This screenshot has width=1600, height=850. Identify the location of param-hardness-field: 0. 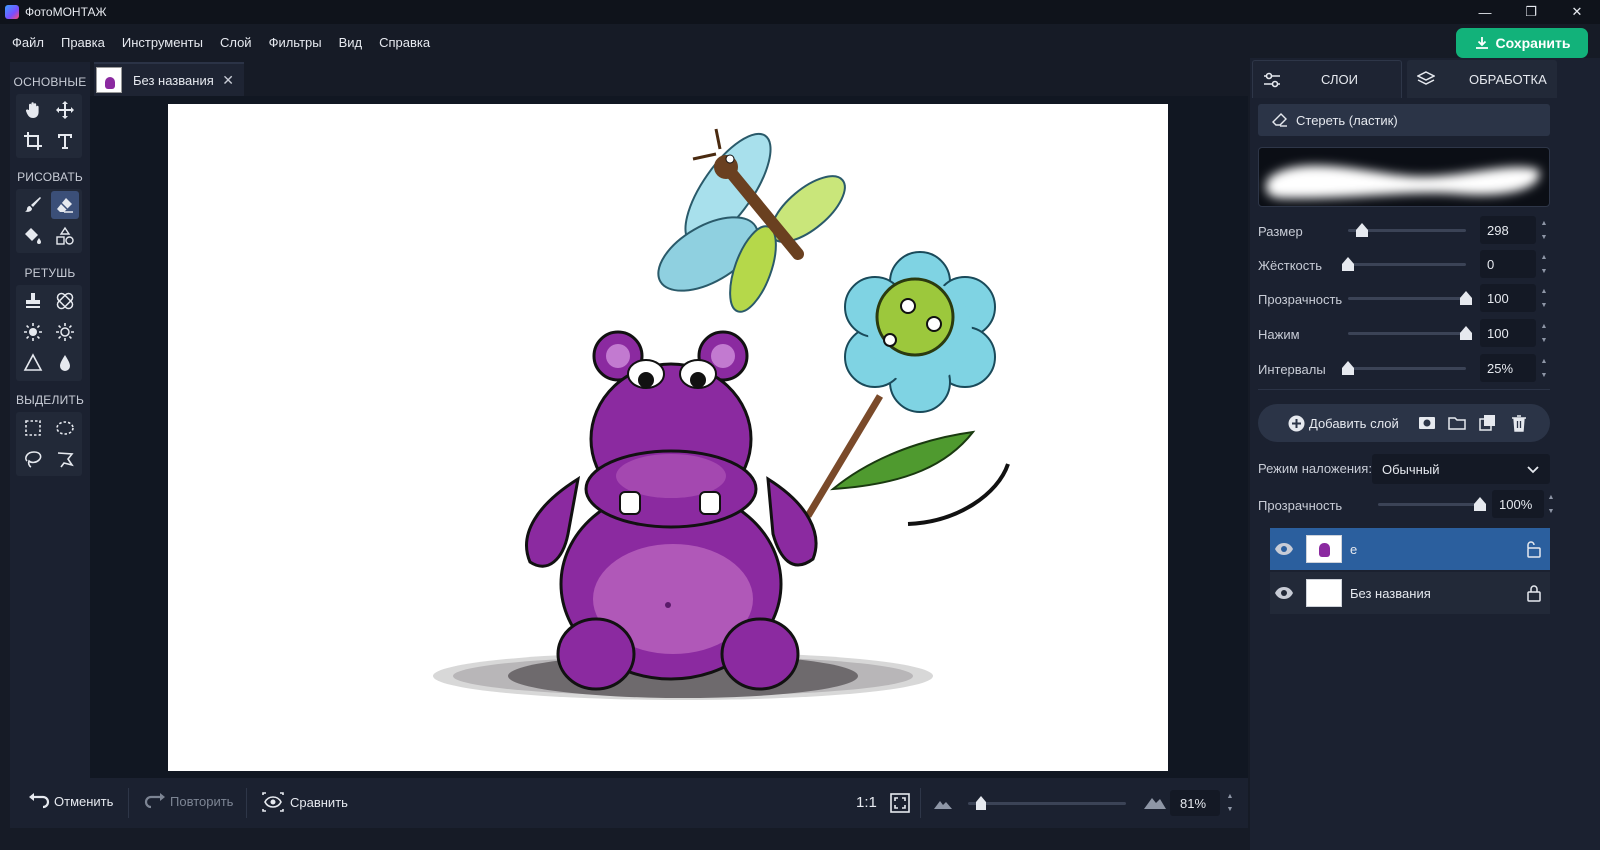
(1508, 264).